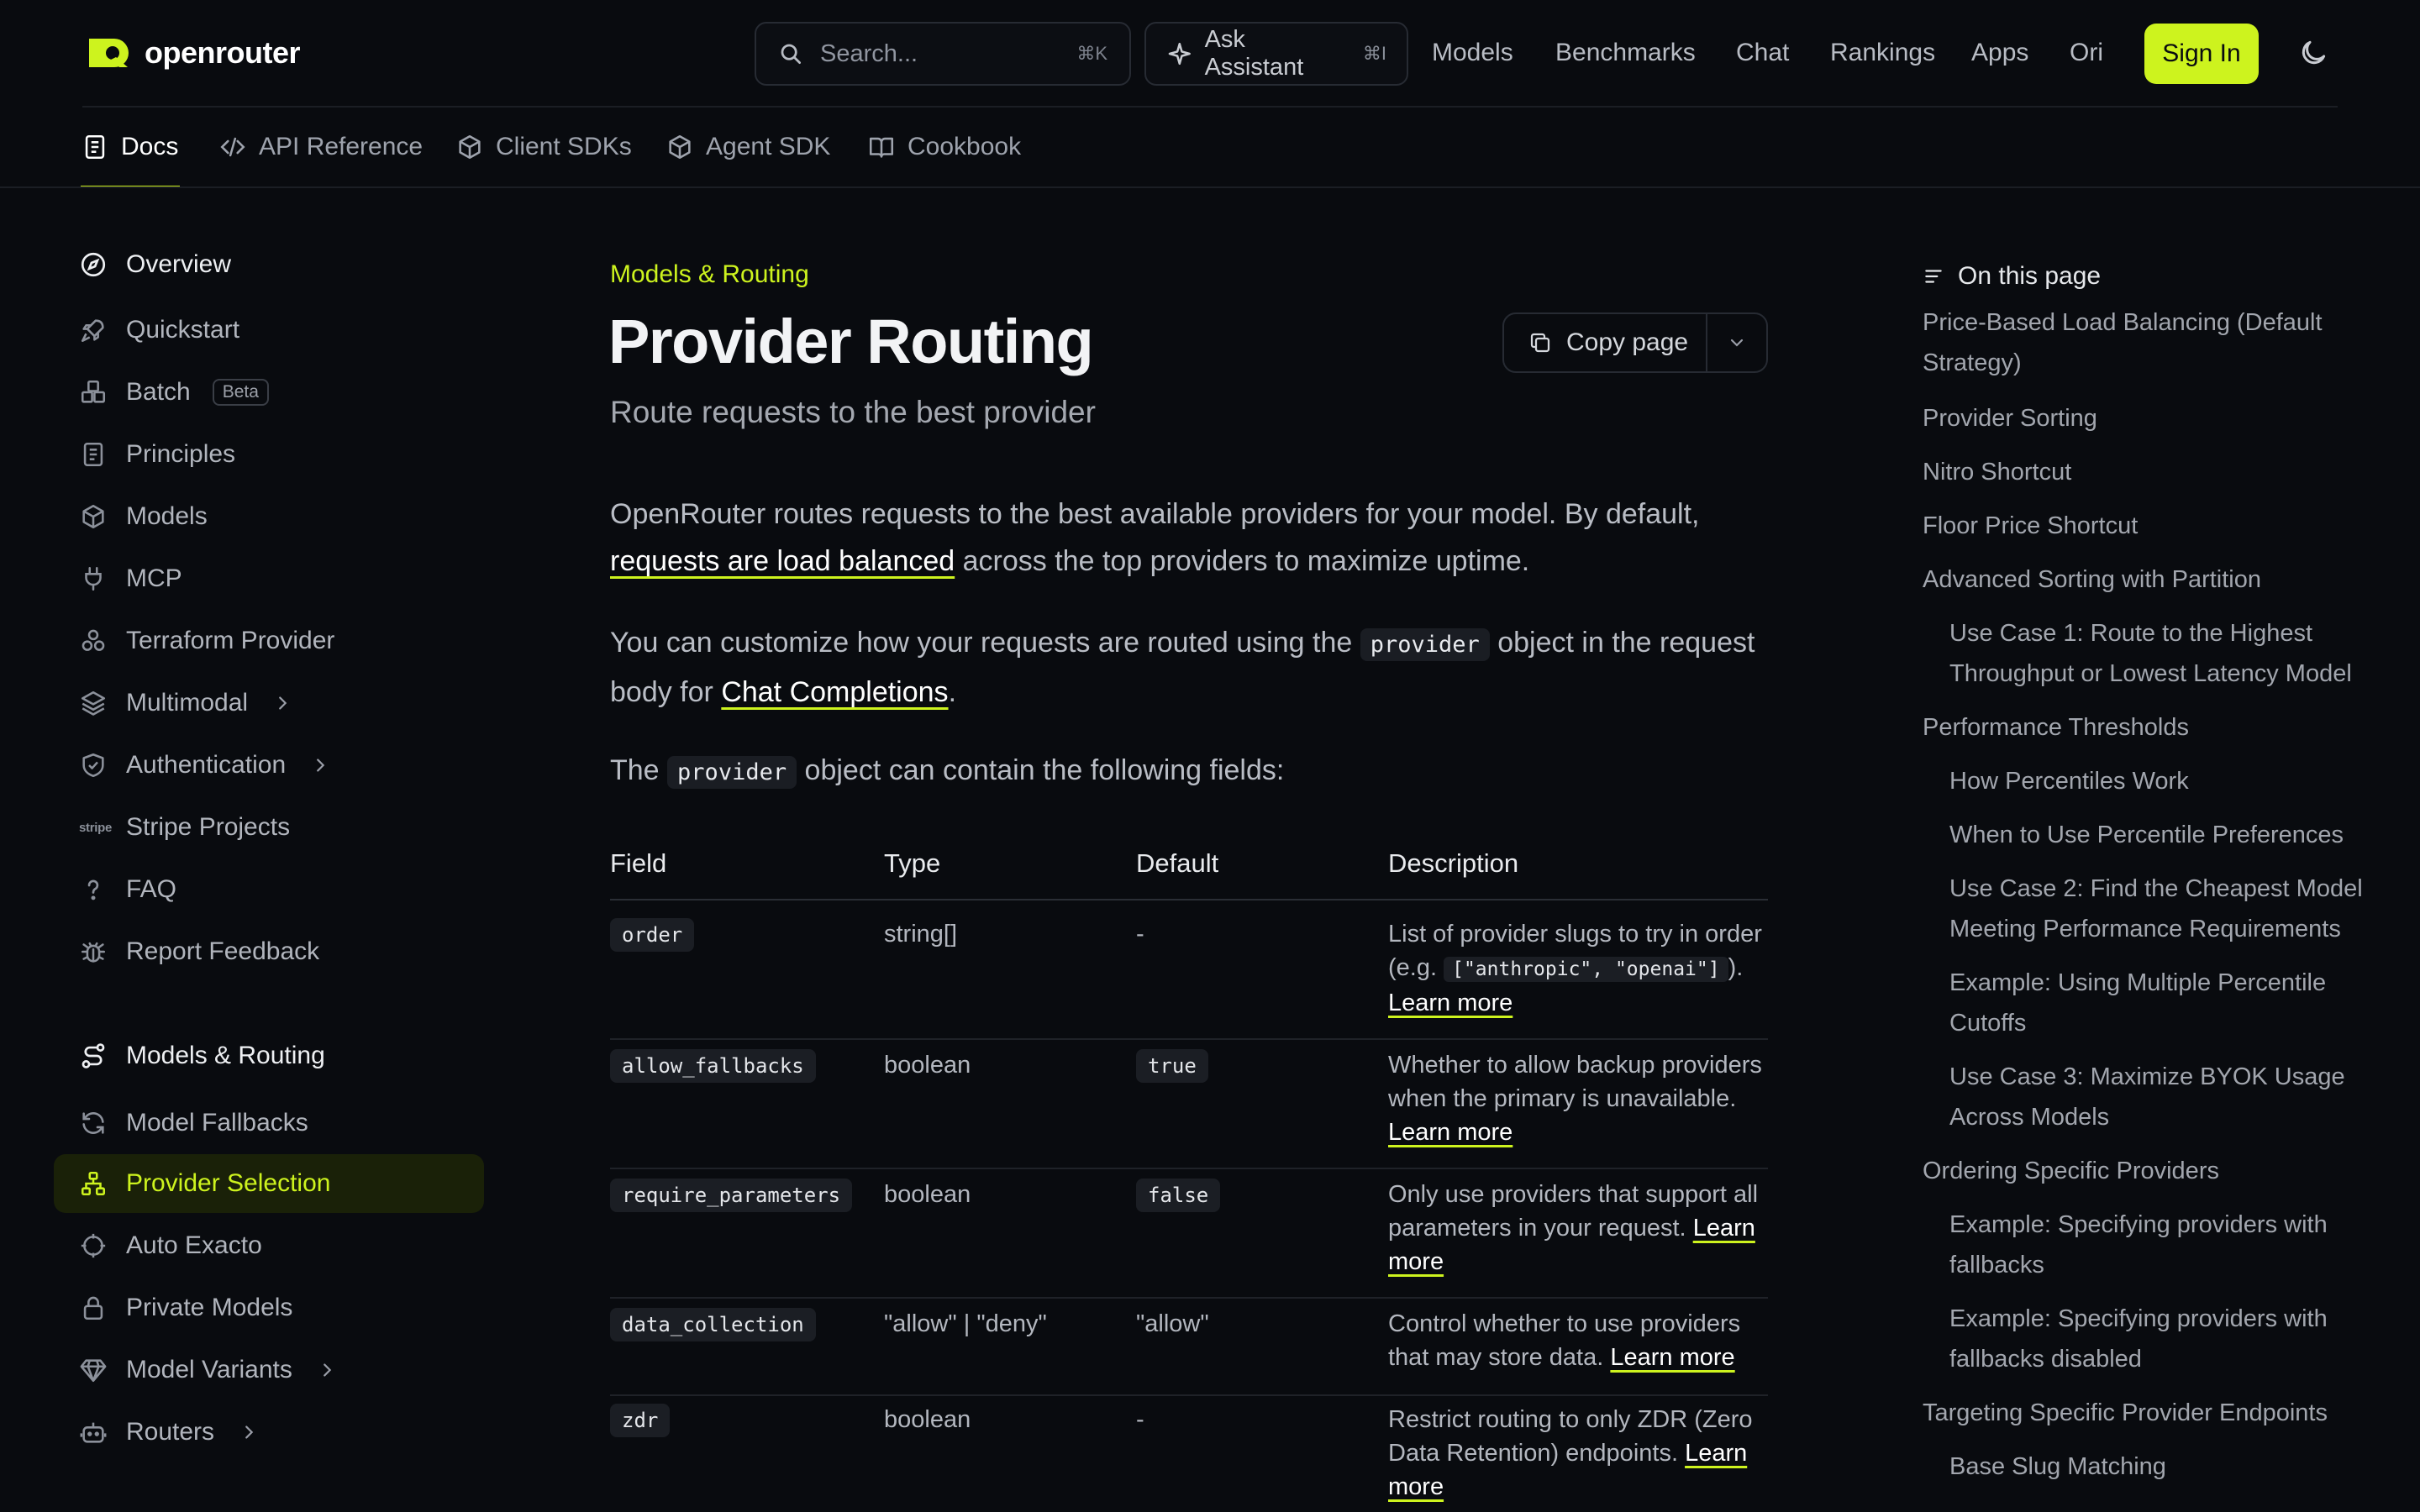 Image resolution: width=2420 pixels, height=1512 pixels. What do you see at coordinates (768, 146) in the screenshot?
I see `tab-label: Agent SDK` at bounding box center [768, 146].